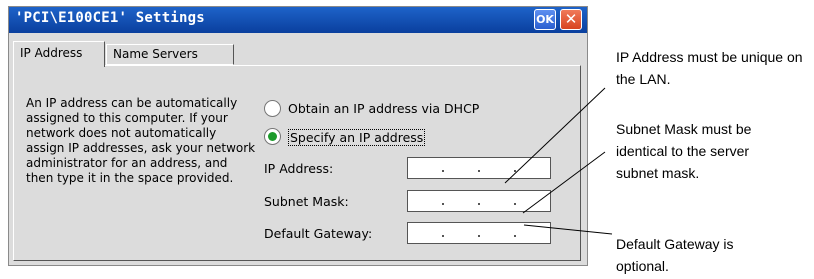 The height and width of the screenshot is (279, 814). What do you see at coordinates (59, 54) in the screenshot?
I see `tab-ip-address: IP Address` at bounding box center [59, 54].